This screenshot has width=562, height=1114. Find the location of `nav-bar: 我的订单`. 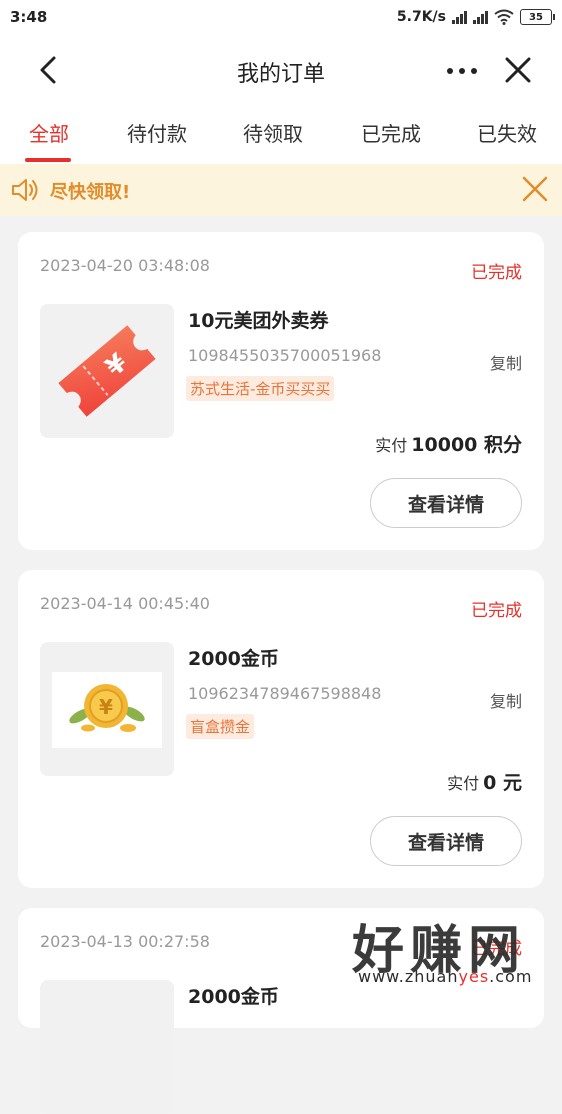

nav-bar: 我的订单 is located at coordinates (281, 71).